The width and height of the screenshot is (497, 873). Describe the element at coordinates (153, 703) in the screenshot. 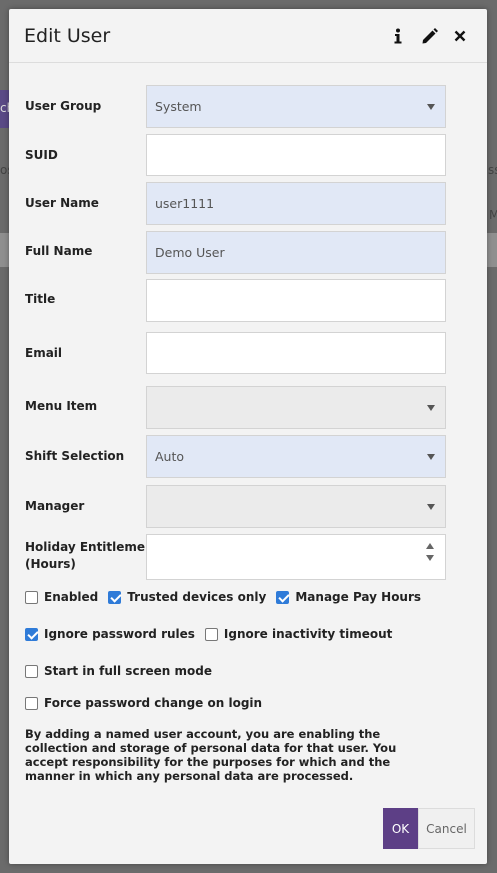

I see `force-password-change-label: Force password change on login` at that location.